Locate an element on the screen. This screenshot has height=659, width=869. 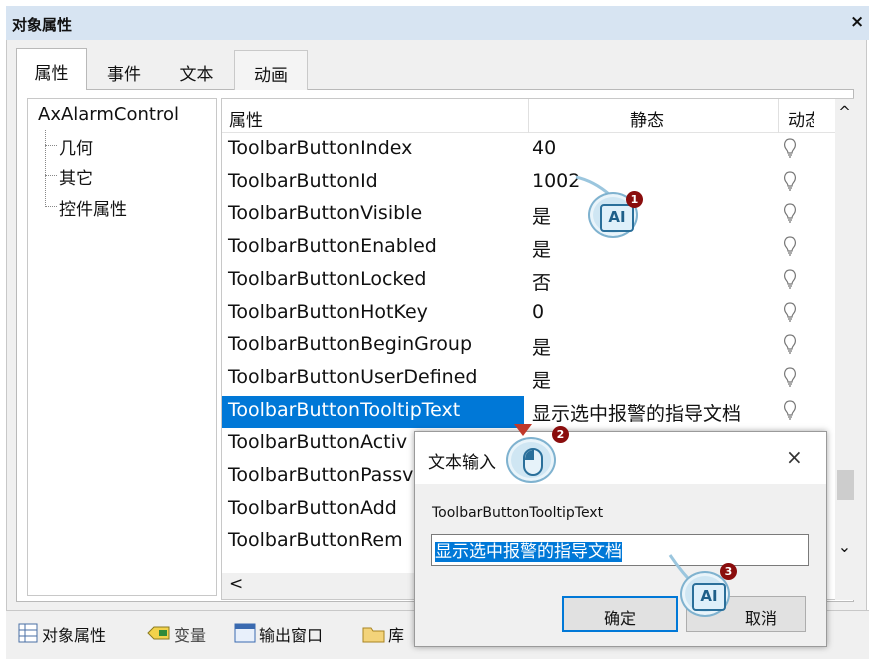
tag-icon is located at coordinates (158, 633).